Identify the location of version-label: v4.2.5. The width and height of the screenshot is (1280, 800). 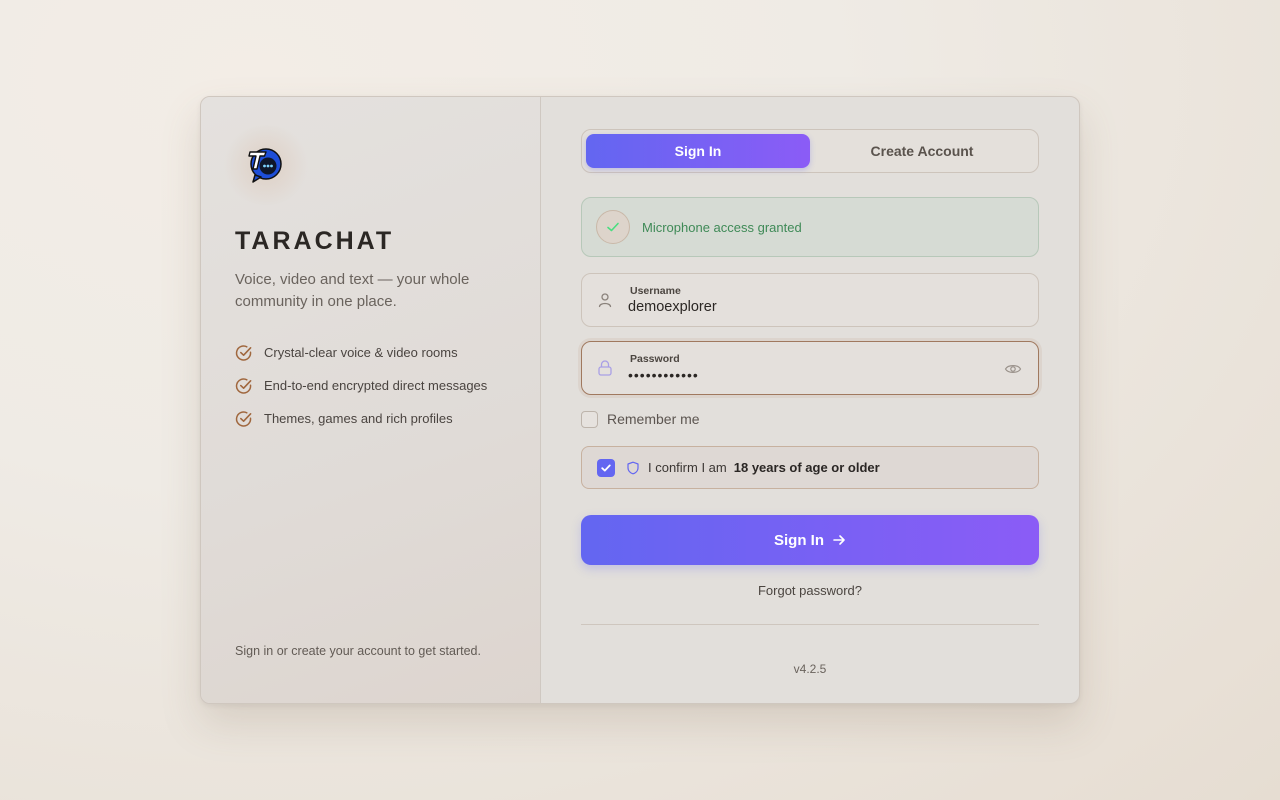
(810, 669).